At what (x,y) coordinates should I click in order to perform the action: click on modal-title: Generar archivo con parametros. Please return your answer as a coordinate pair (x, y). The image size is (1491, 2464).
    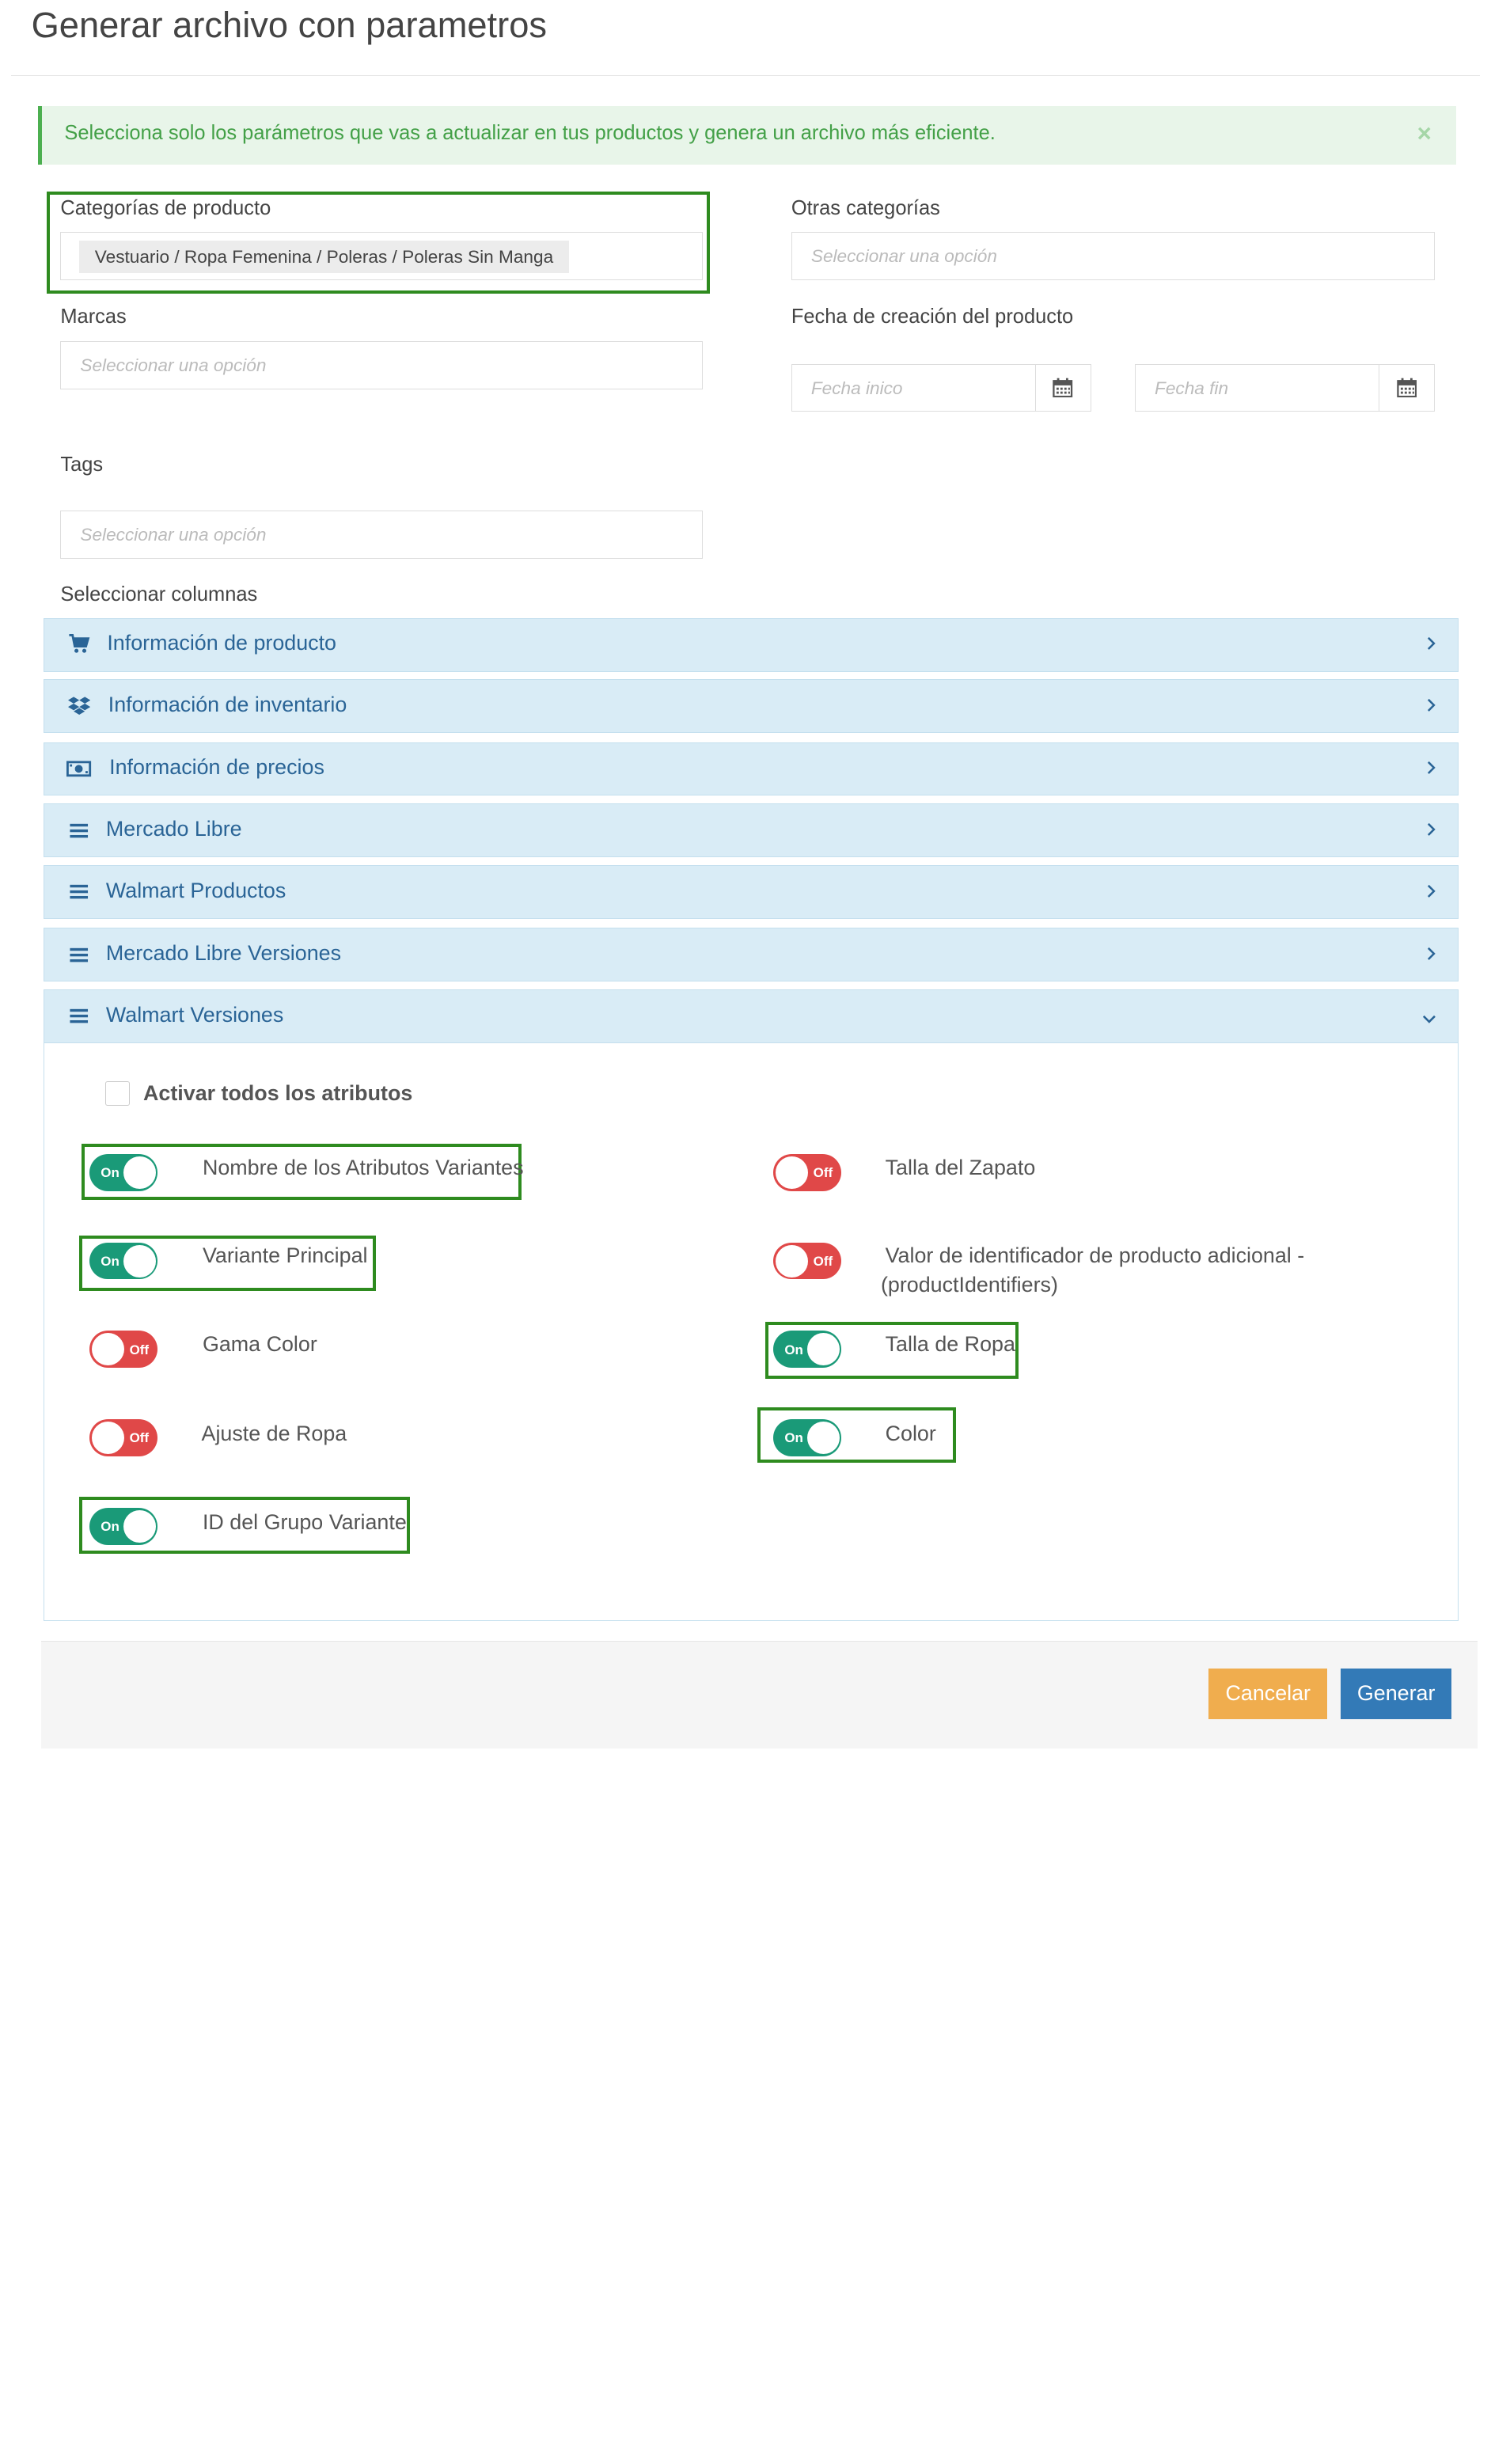
    Looking at the image, I should click on (289, 24).